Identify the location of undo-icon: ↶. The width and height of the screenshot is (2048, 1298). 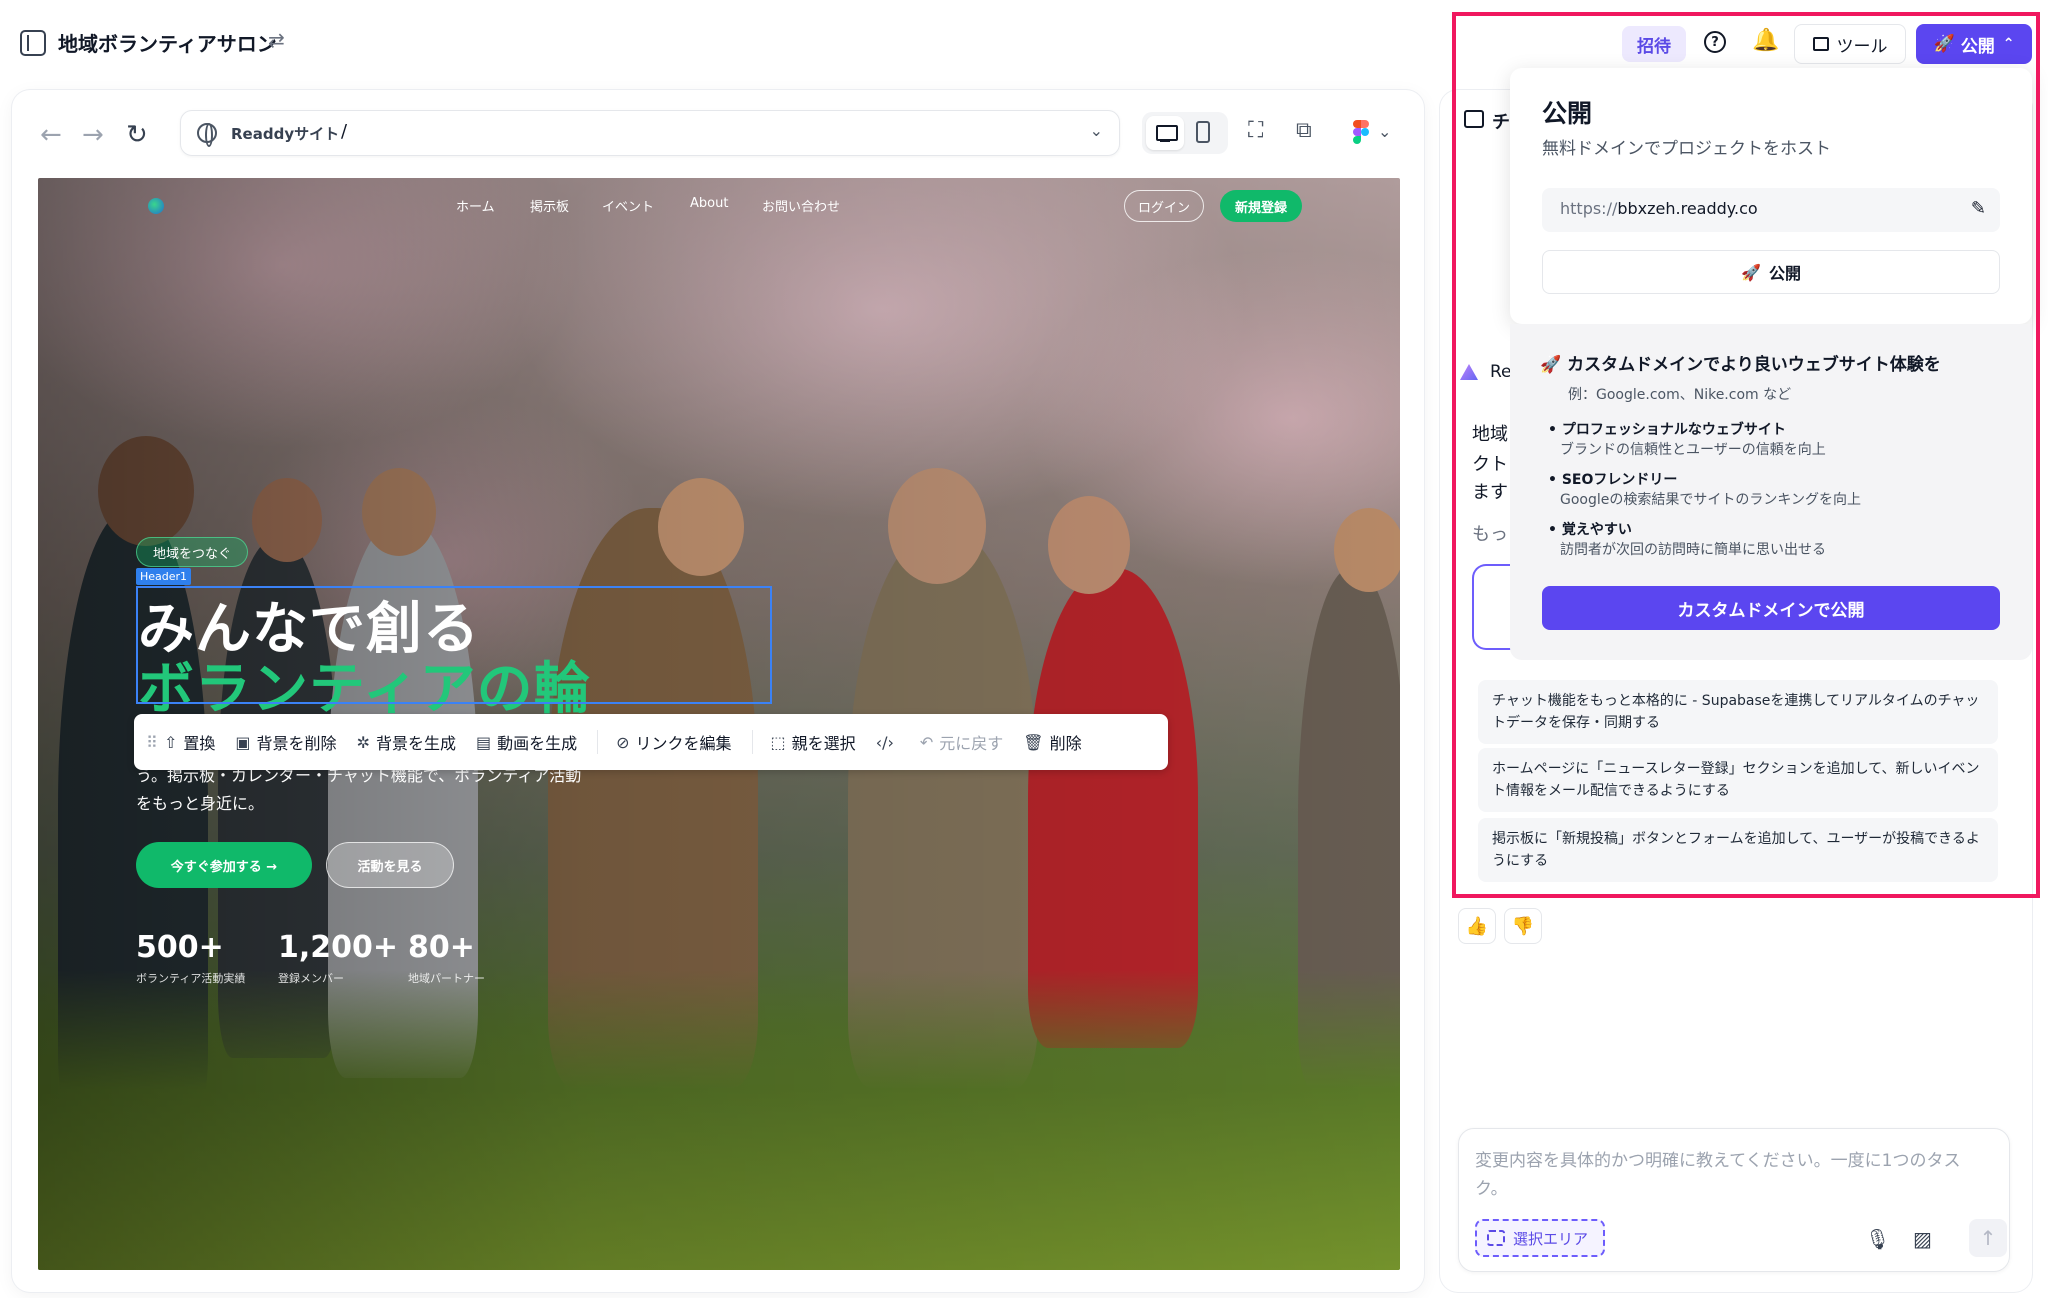
(926, 742).